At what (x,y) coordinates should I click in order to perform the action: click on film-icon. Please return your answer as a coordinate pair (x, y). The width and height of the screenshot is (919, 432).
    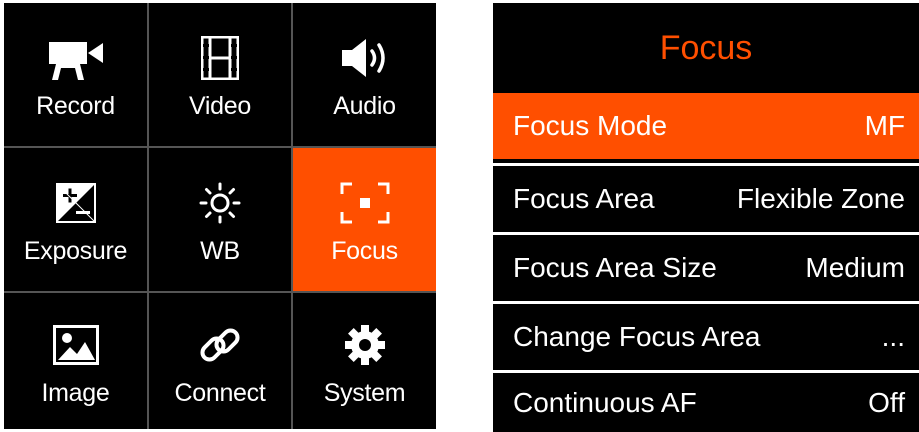
    Looking at the image, I should click on (220, 58).